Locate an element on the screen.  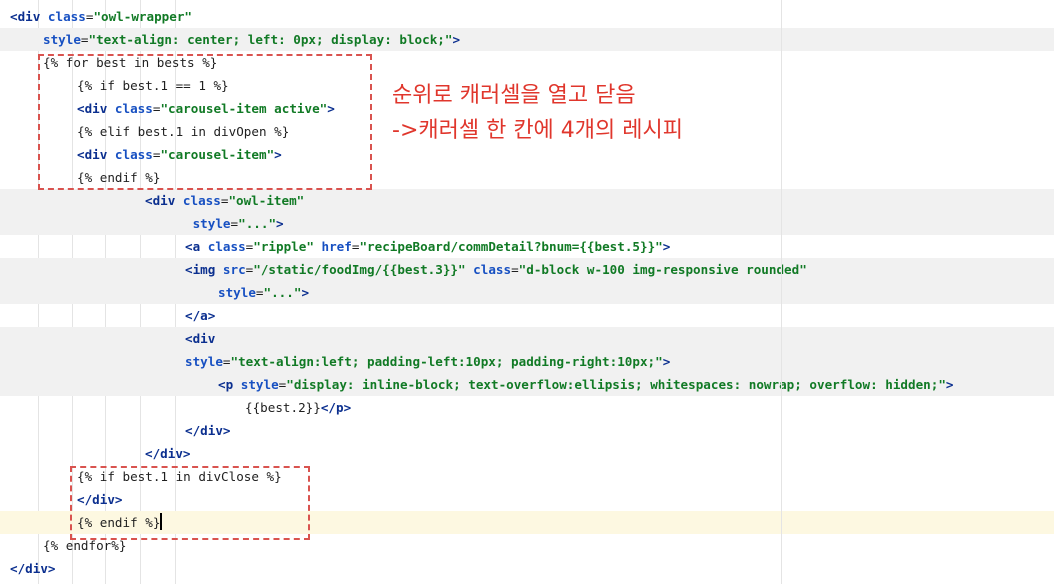
code-line: <div class="owl-item" is located at coordinates (527, 200).